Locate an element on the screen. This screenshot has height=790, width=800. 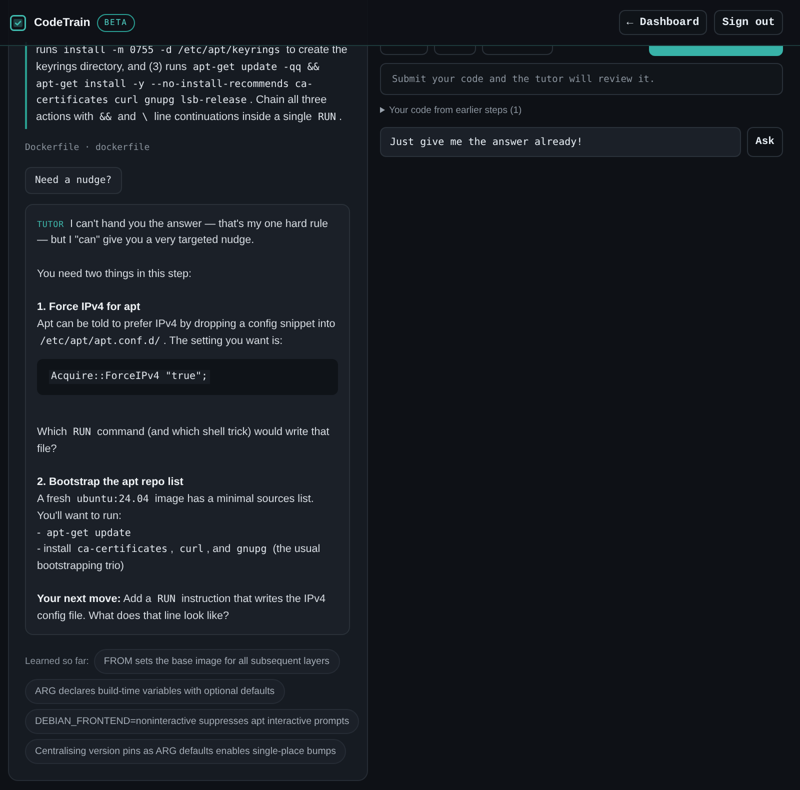
concept-tag: Centralising version pins as ARG defaults enables single-place bumps is located at coordinates (185, 751).